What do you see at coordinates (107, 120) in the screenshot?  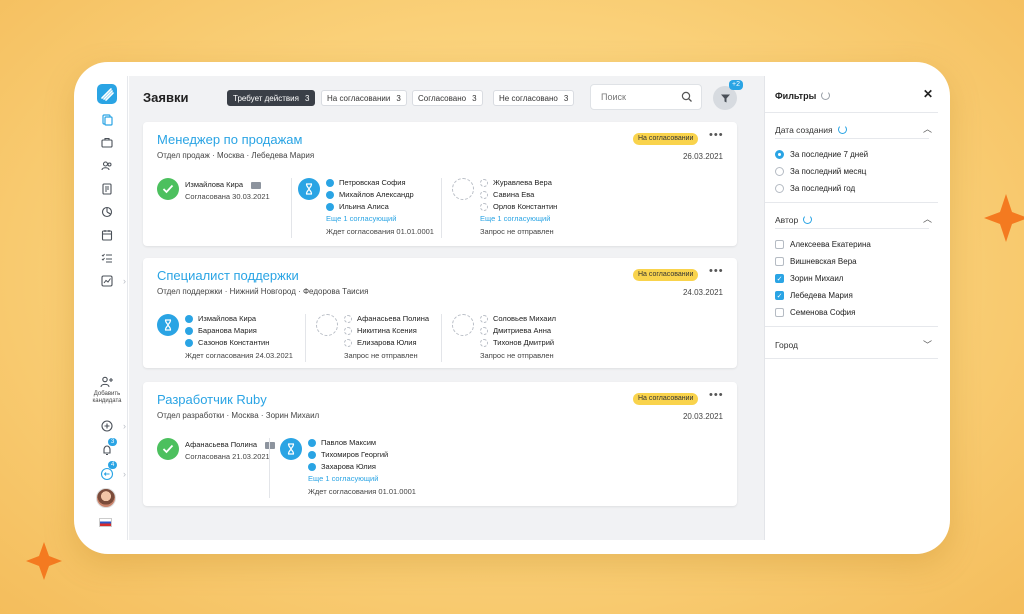 I see `nav-requests-icon` at bounding box center [107, 120].